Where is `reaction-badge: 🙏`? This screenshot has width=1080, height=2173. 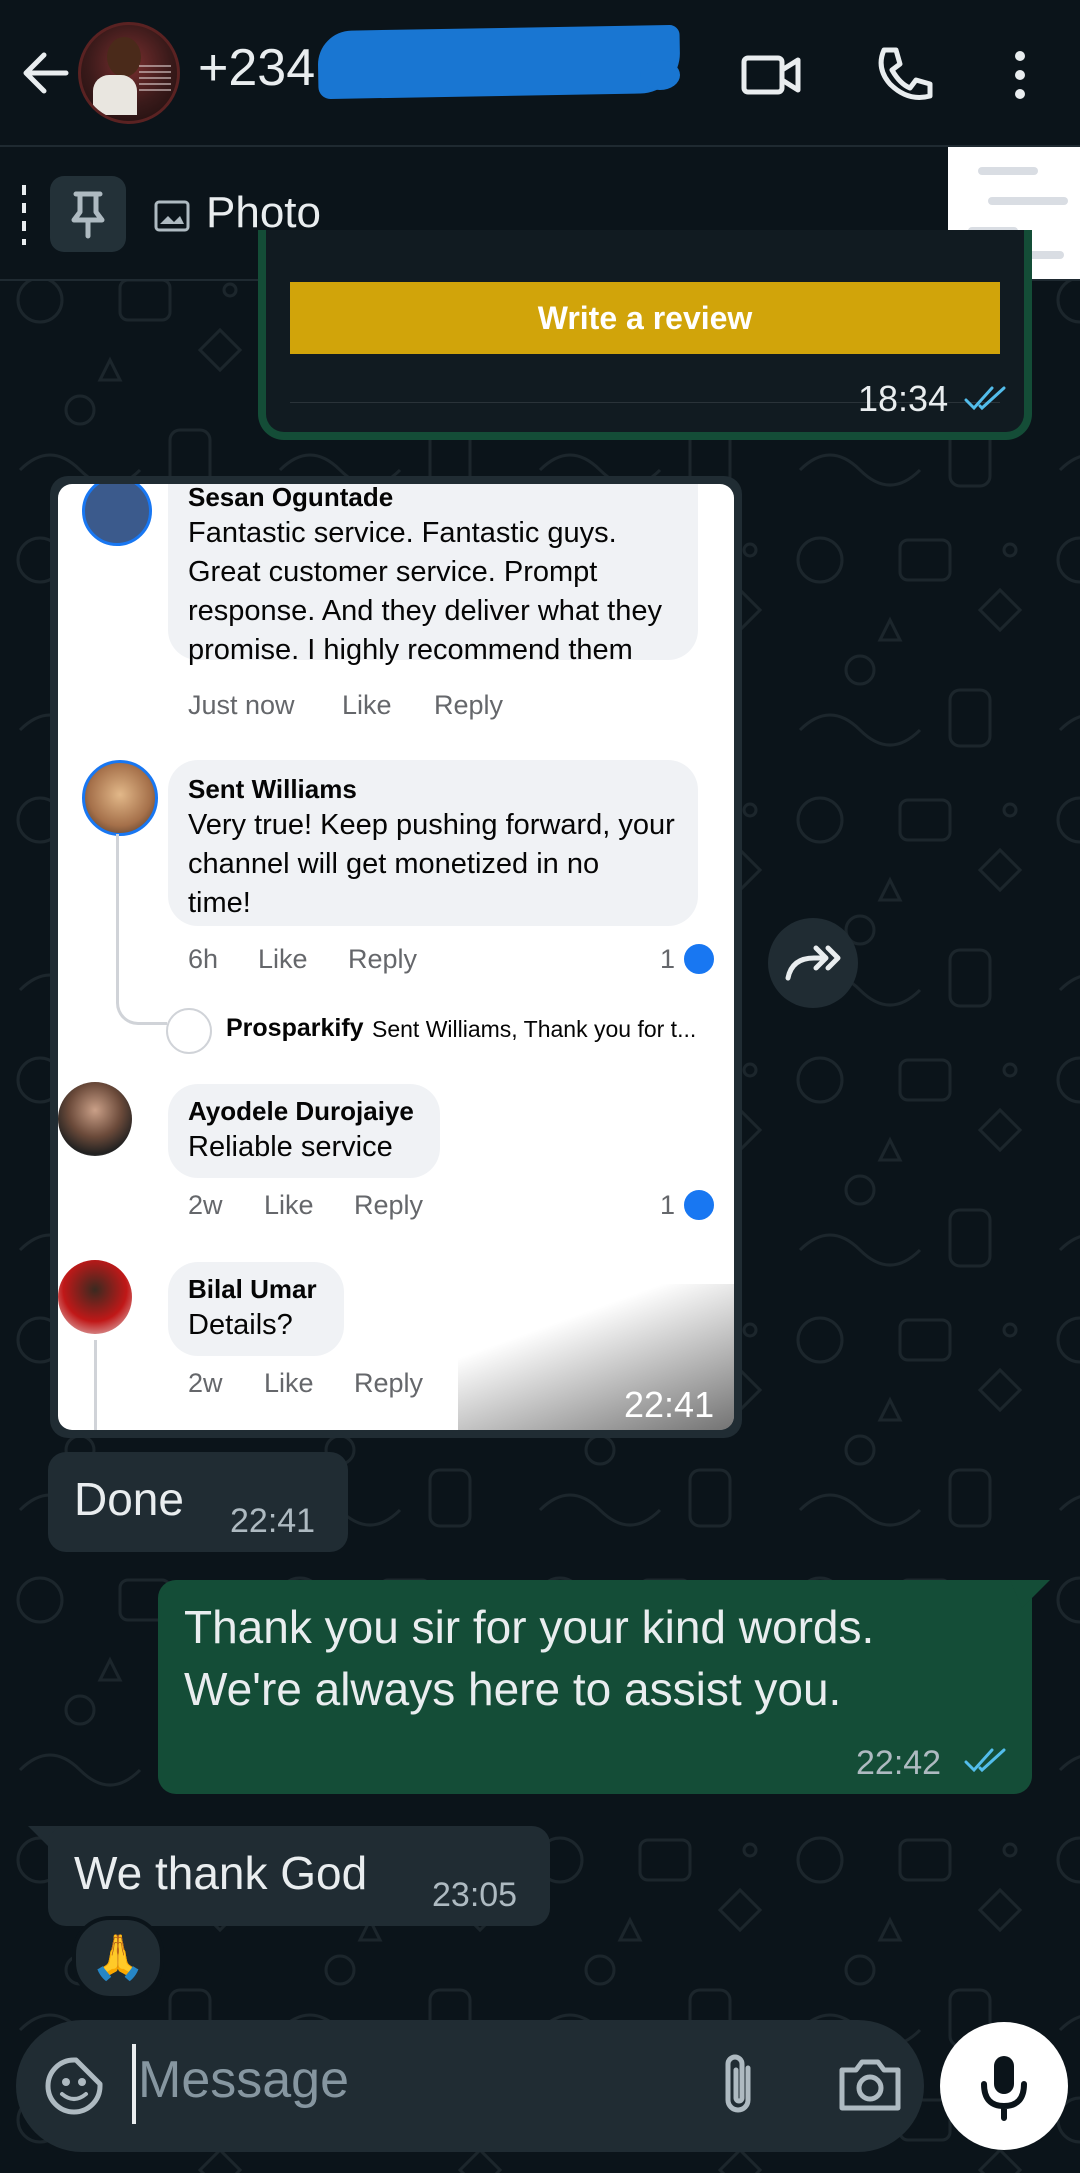 reaction-badge: 🙏 is located at coordinates (118, 1958).